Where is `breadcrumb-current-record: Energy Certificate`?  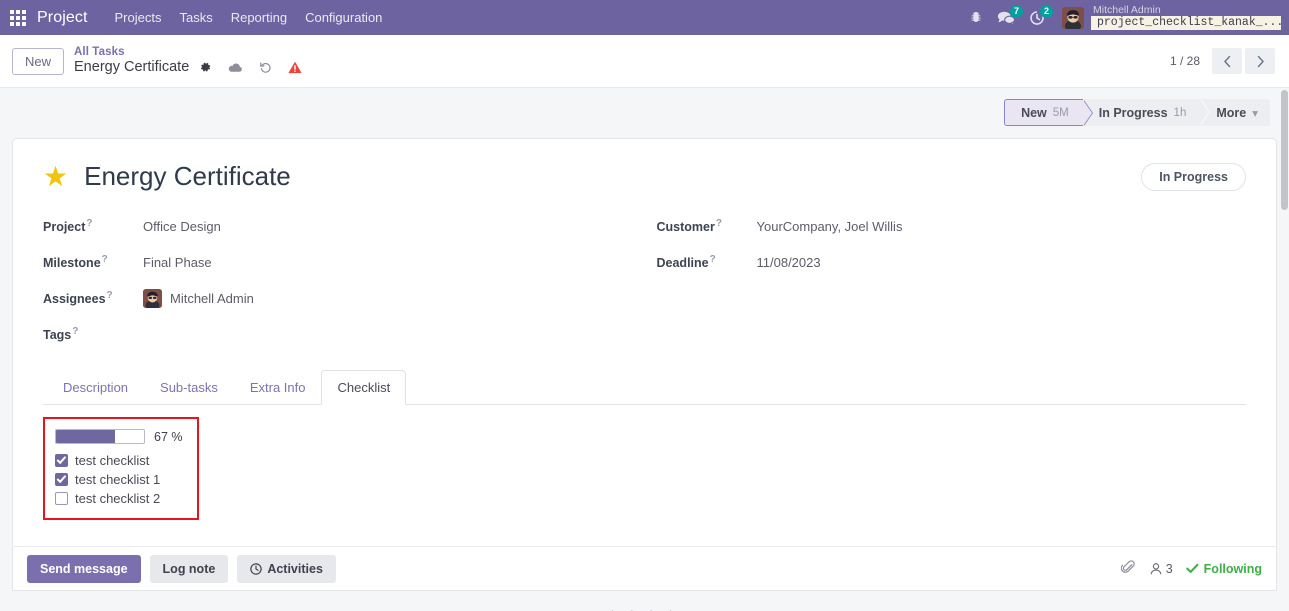 breadcrumb-current-record: Energy Certificate is located at coordinates (132, 67).